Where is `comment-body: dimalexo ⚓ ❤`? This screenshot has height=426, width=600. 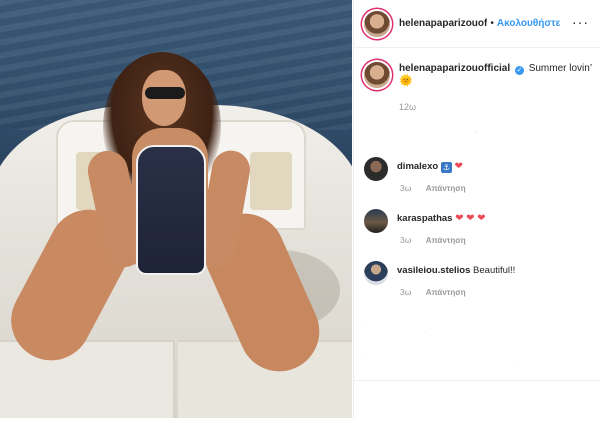 comment-body: dimalexo ⚓ ❤ is located at coordinates (430, 165).